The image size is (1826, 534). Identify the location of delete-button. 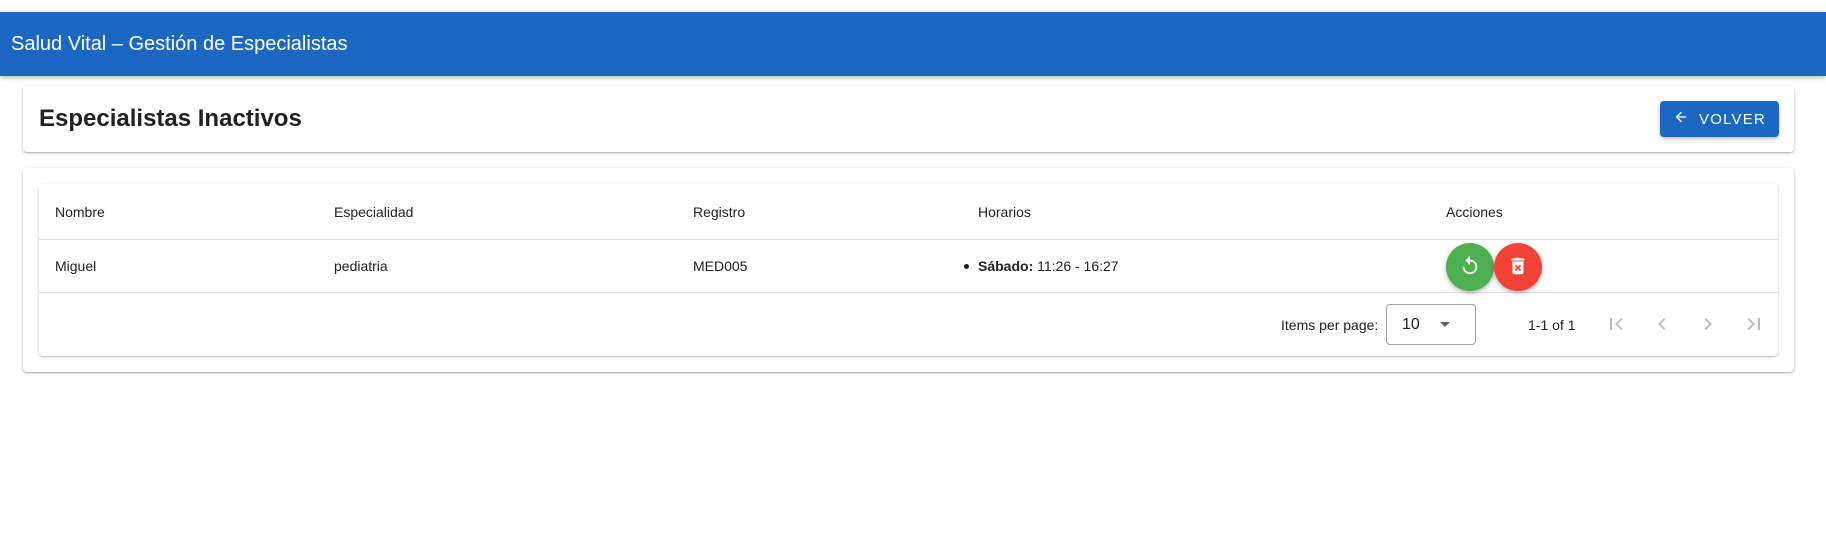
(1518, 267).